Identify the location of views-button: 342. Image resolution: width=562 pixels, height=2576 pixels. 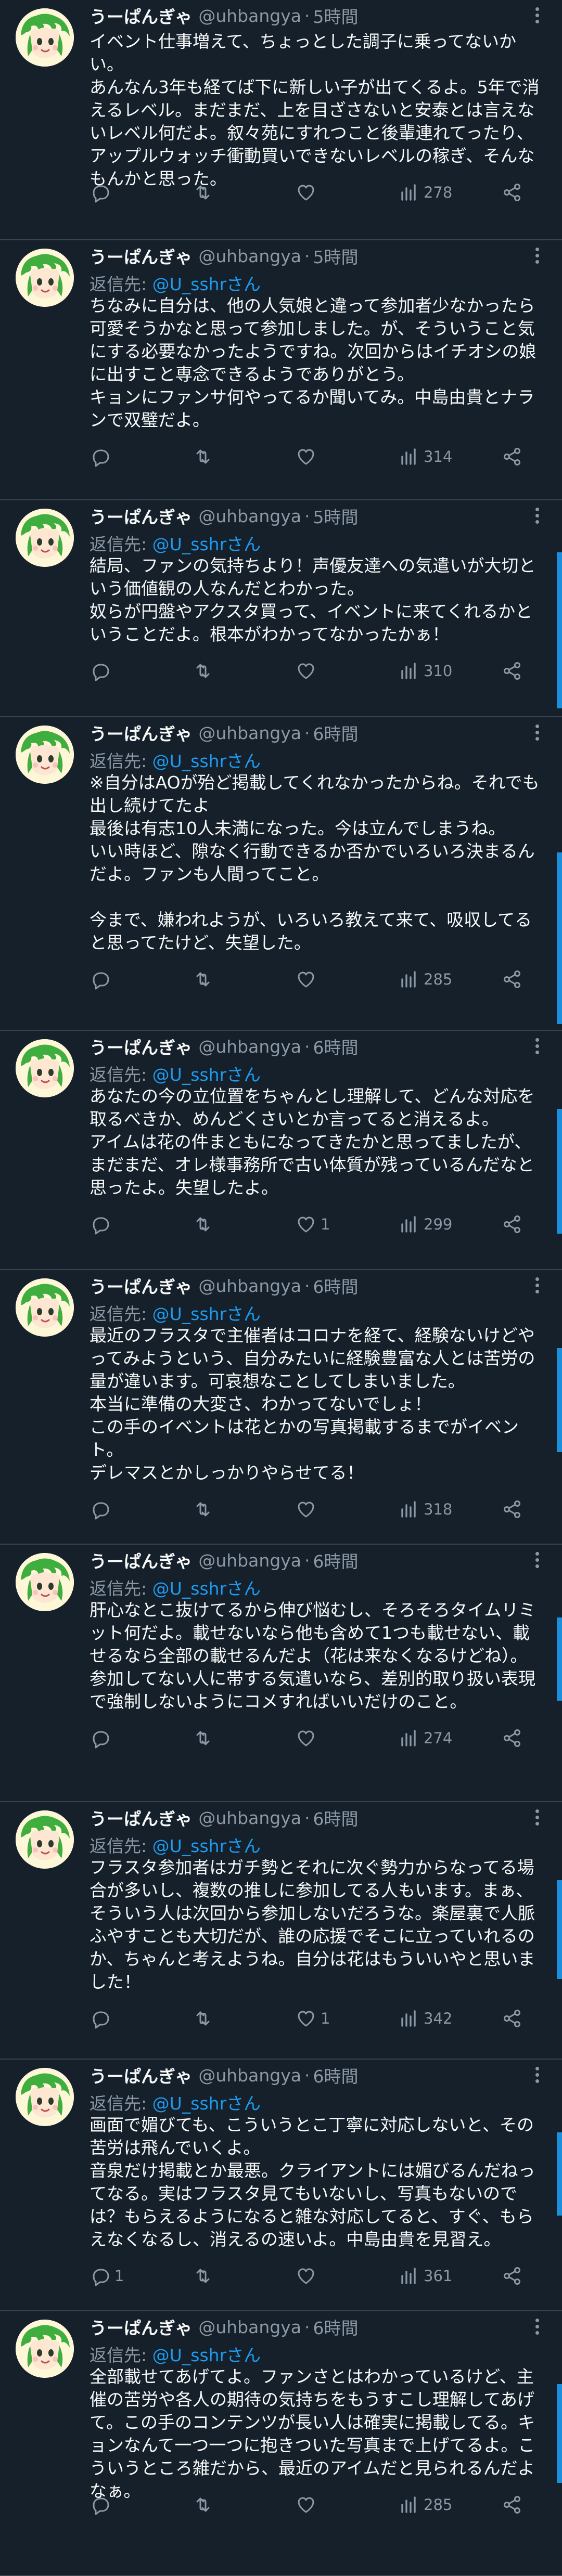
(425, 2018).